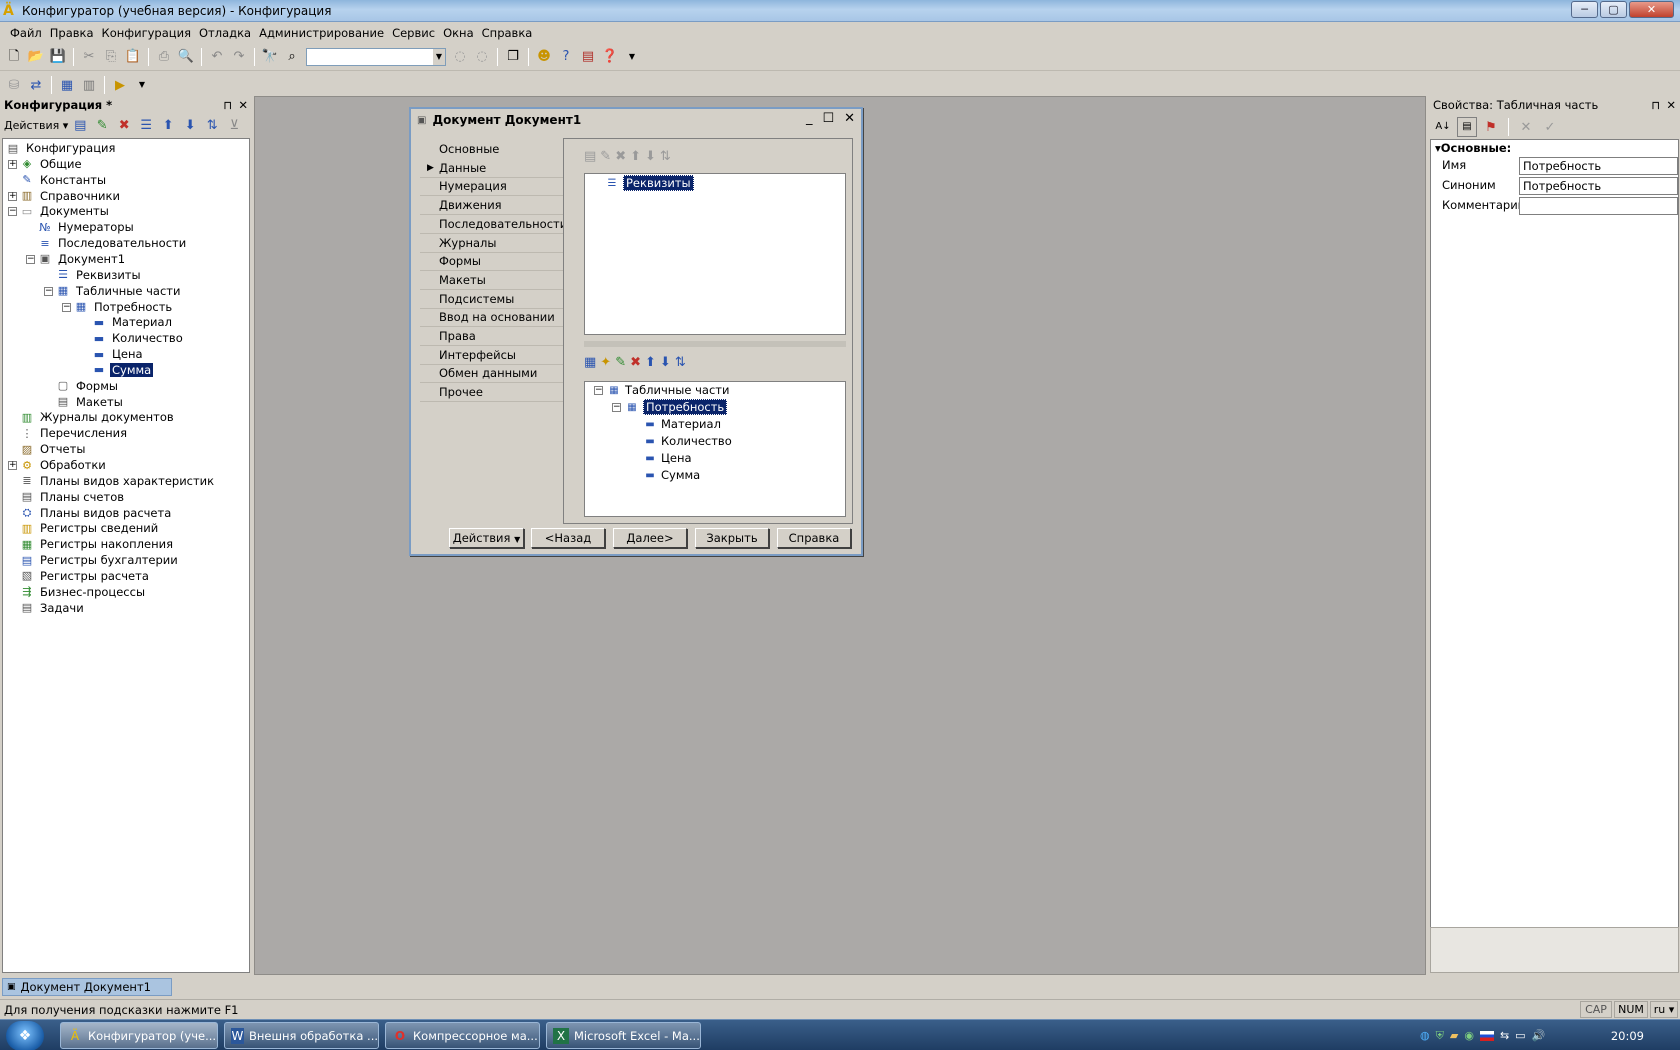  What do you see at coordinates (97, 544) in the screenshot?
I see `tree-item: ▦ Регистры накопления` at bounding box center [97, 544].